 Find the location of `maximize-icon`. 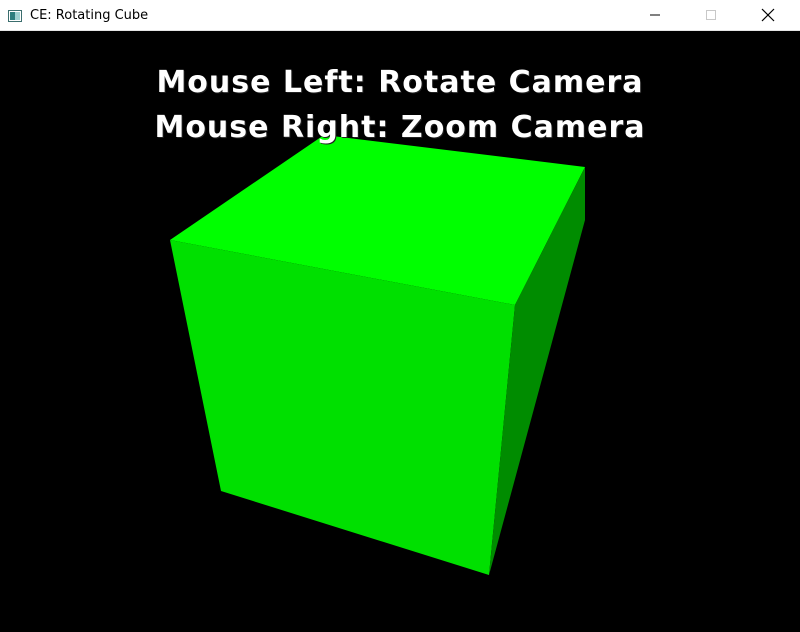

maximize-icon is located at coordinates (711, 15).